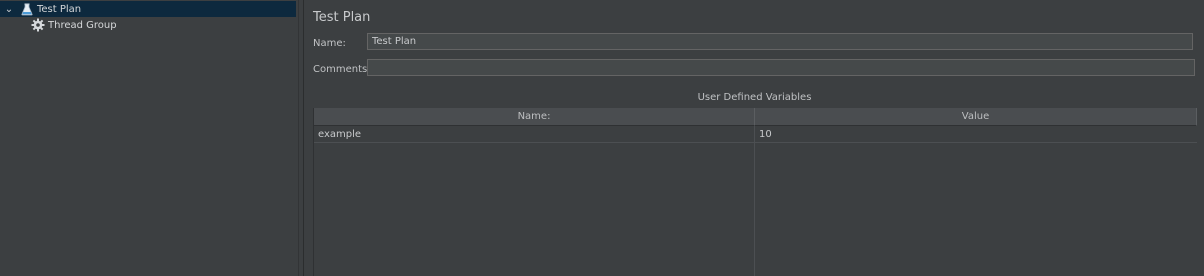 The image size is (1204, 276). I want to click on page-title: Test Plan, so click(342, 17).